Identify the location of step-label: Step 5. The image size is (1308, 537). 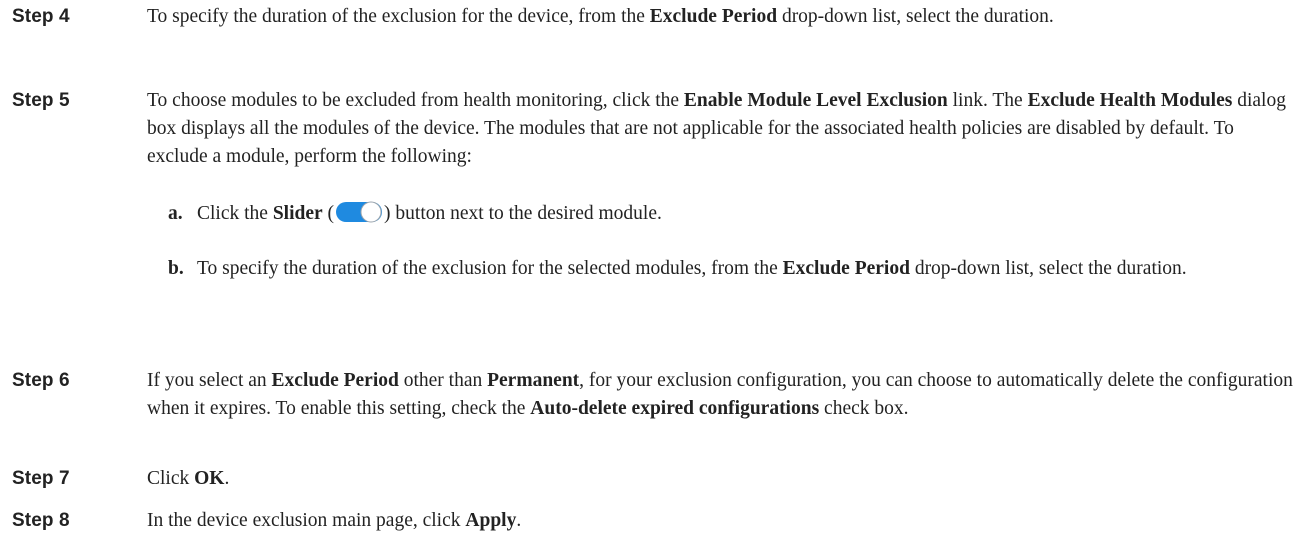
(41, 100).